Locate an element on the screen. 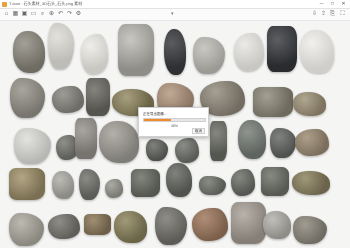  zoom-icon: ⊕ is located at coordinates (51, 14).